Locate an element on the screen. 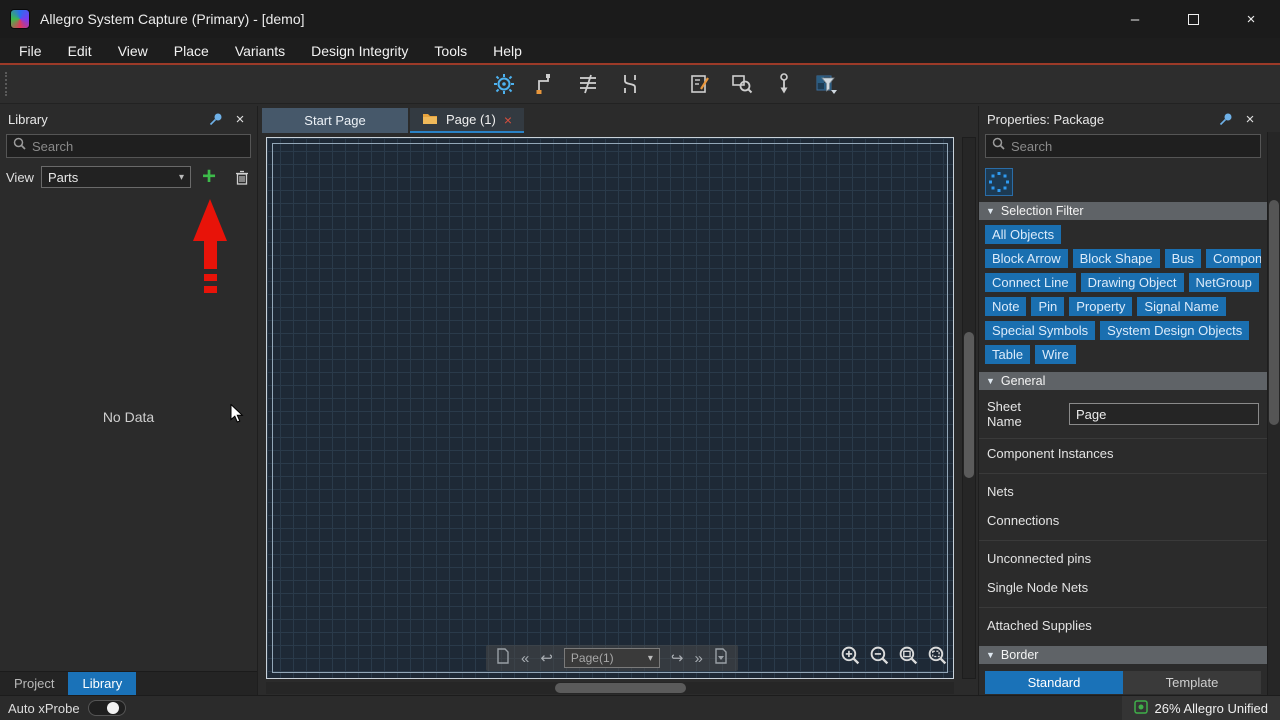 This screenshot has height=720, width=1280. new-page-icon is located at coordinates (503, 658).